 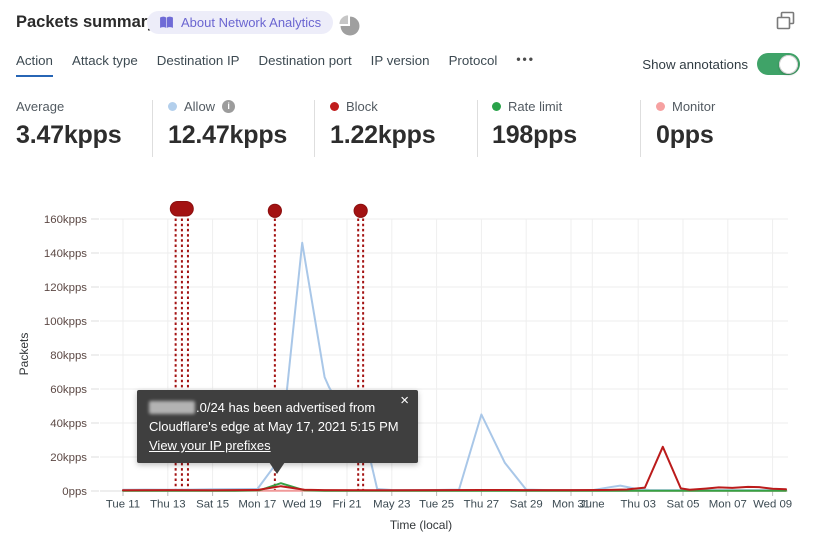 I want to click on svg-text: Fri 21, so click(x=346, y=505).